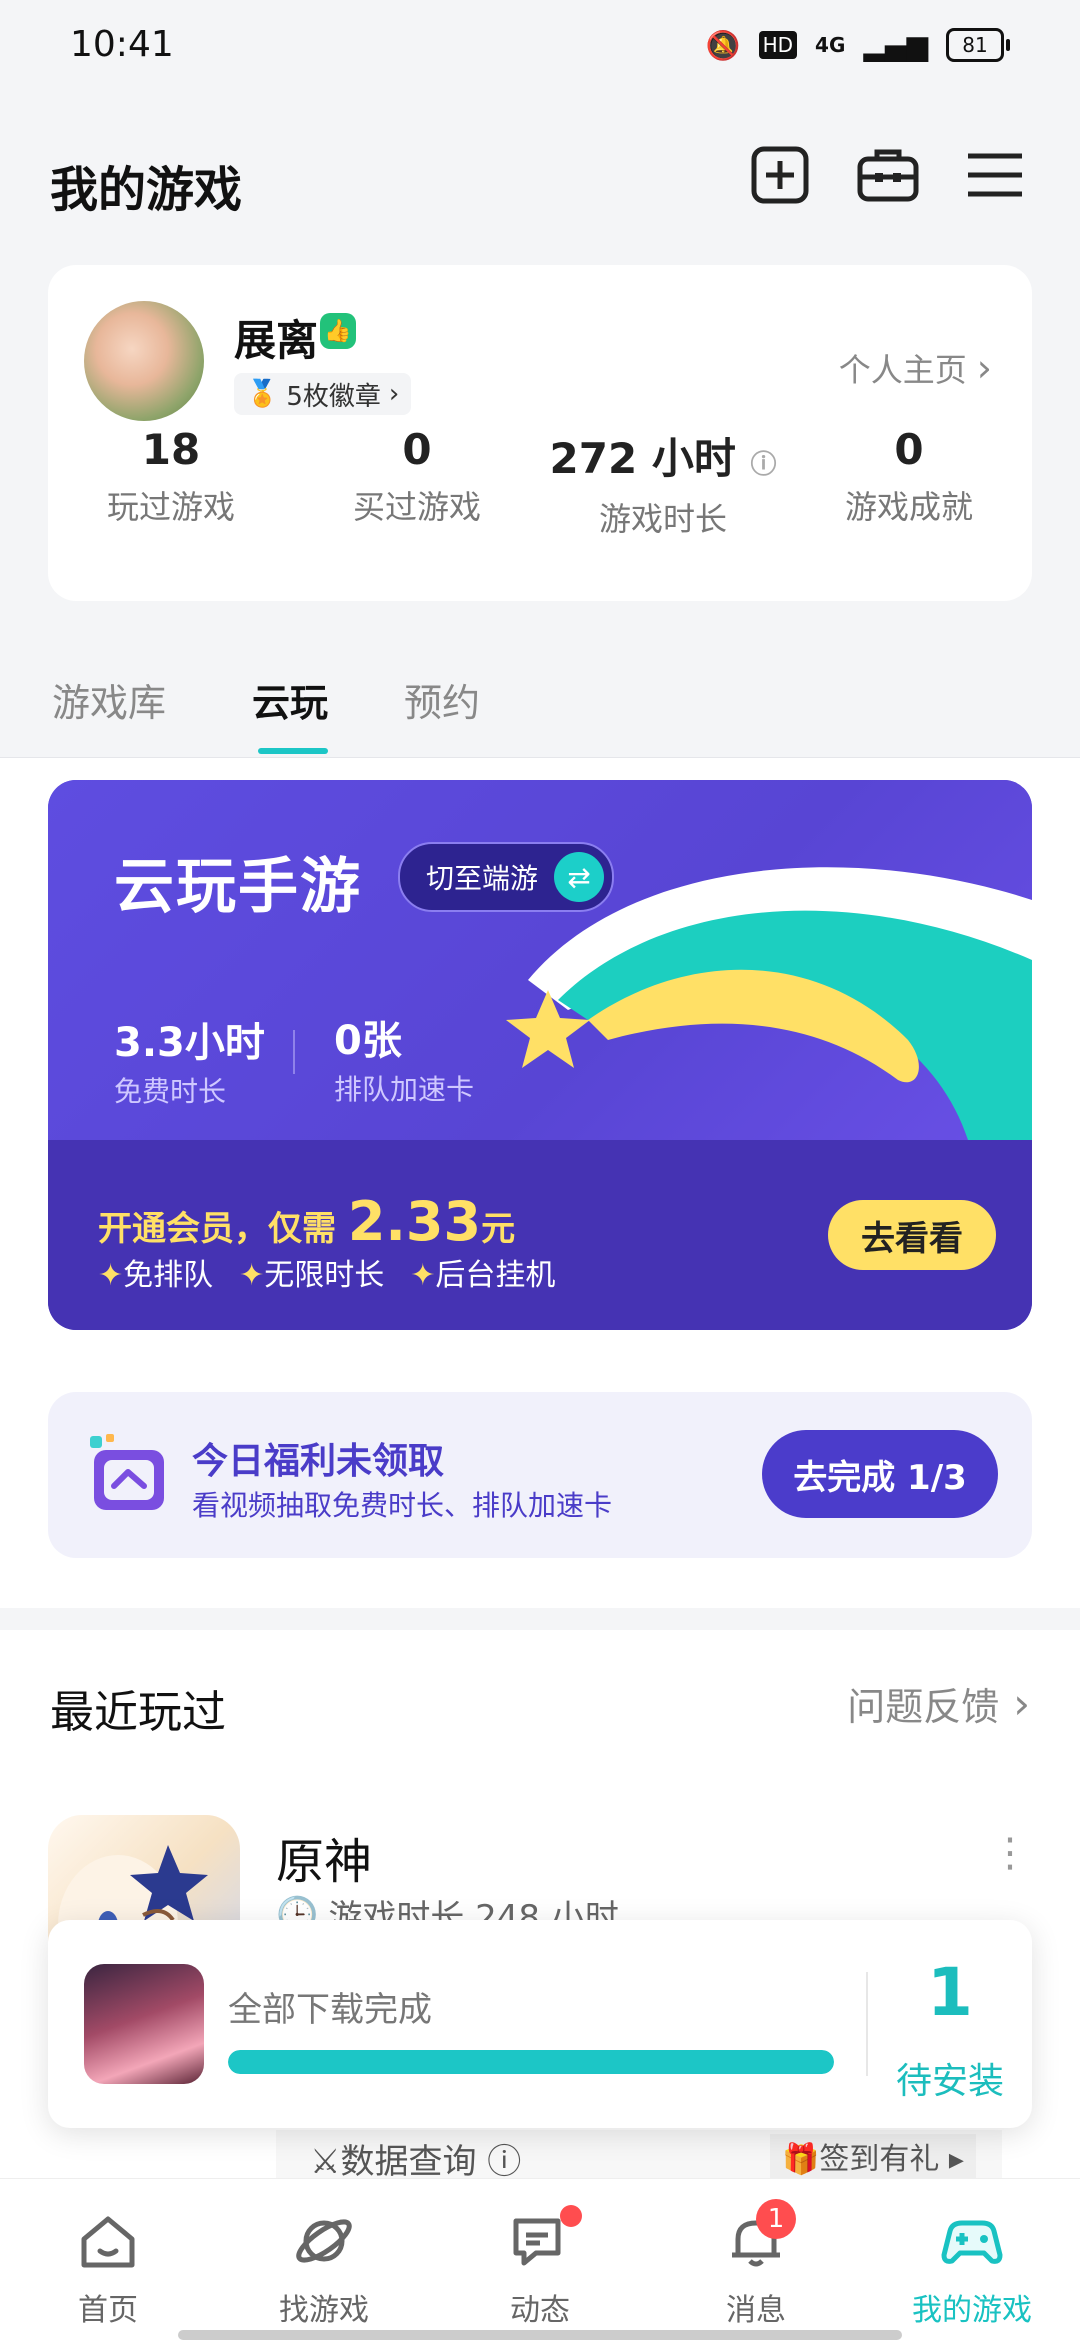  What do you see at coordinates (540, 2024) in the screenshot?
I see `download-popup: 全部下载完成 1 待安装` at bounding box center [540, 2024].